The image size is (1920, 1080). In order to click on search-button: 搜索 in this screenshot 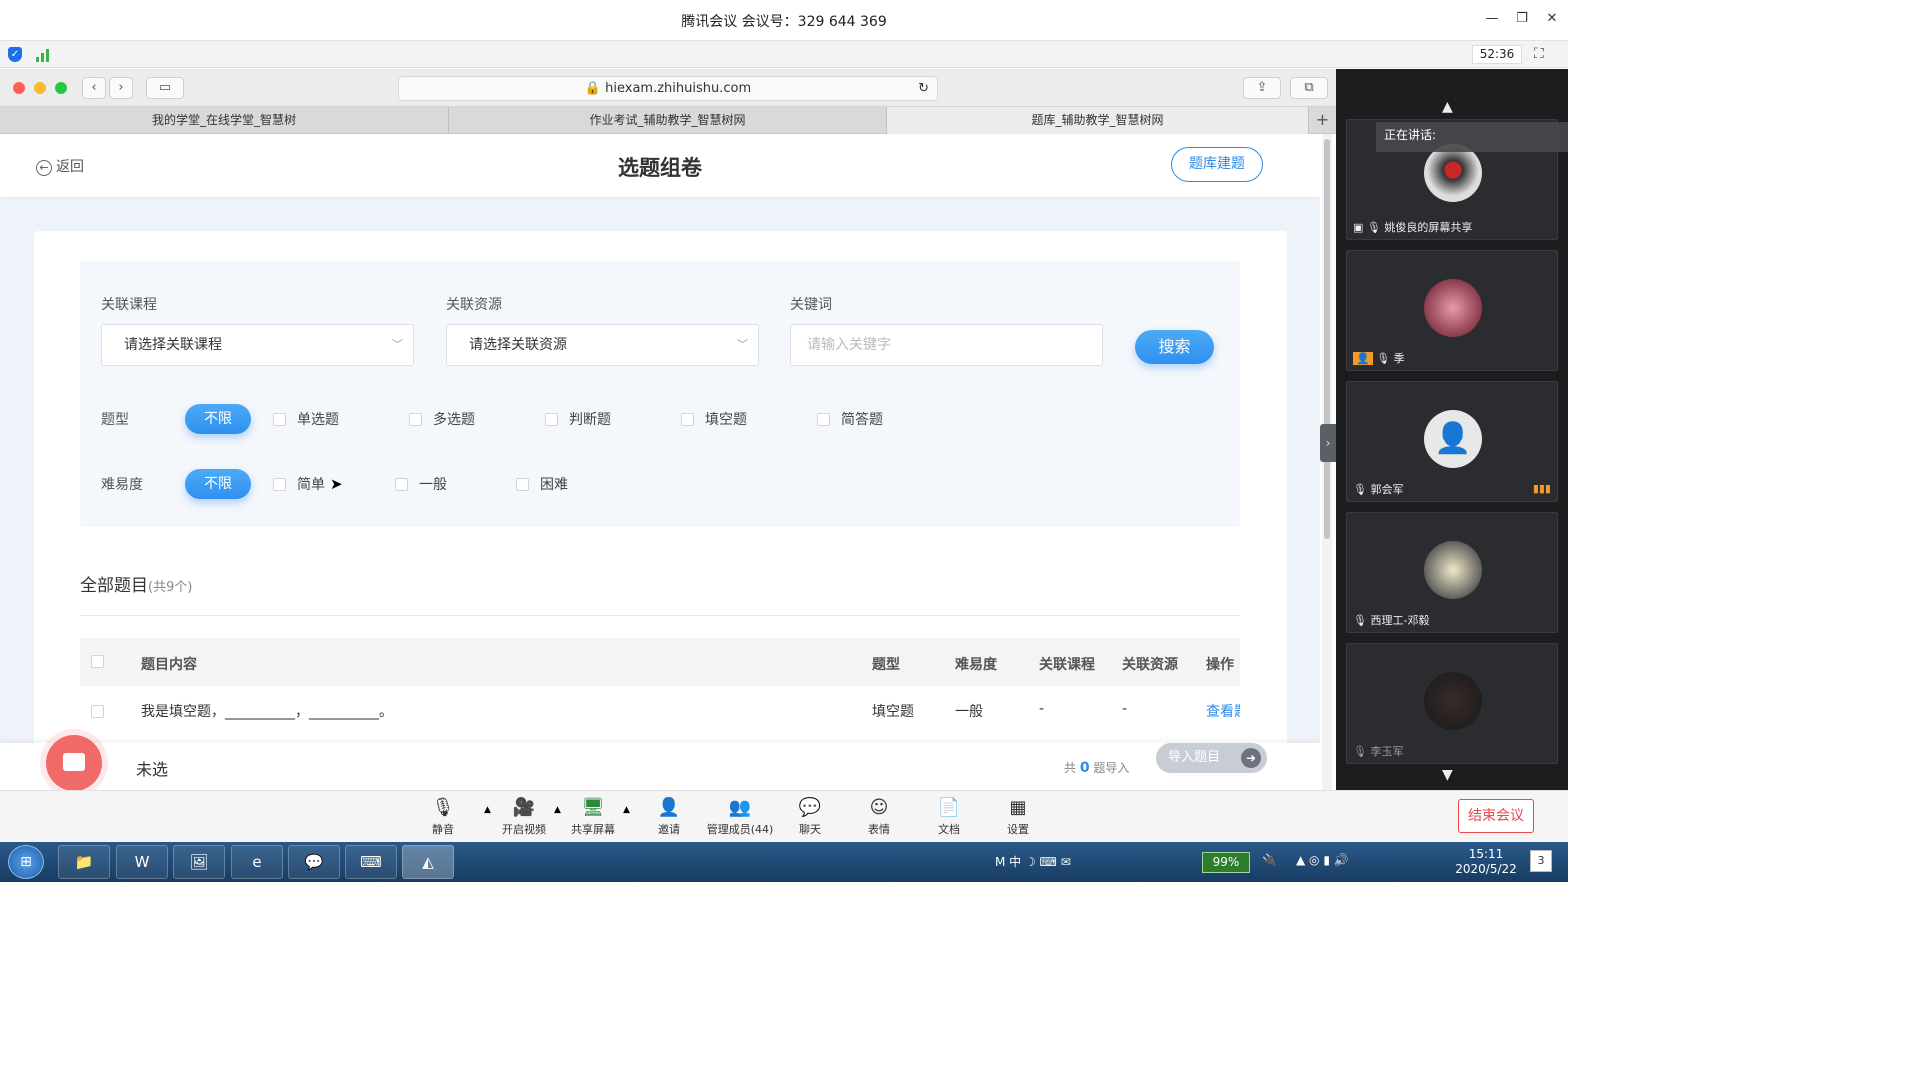, I will do `click(1174, 347)`.